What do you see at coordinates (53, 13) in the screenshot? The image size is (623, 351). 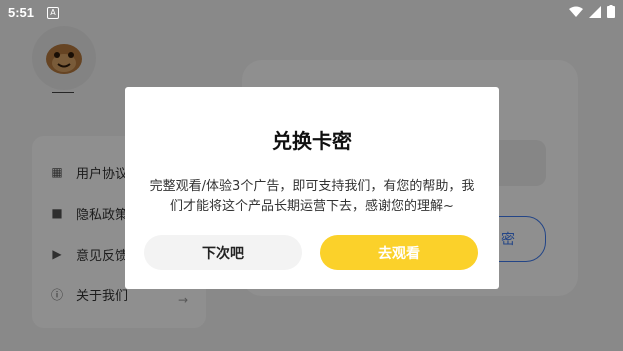 I see `notification-icon: A` at bounding box center [53, 13].